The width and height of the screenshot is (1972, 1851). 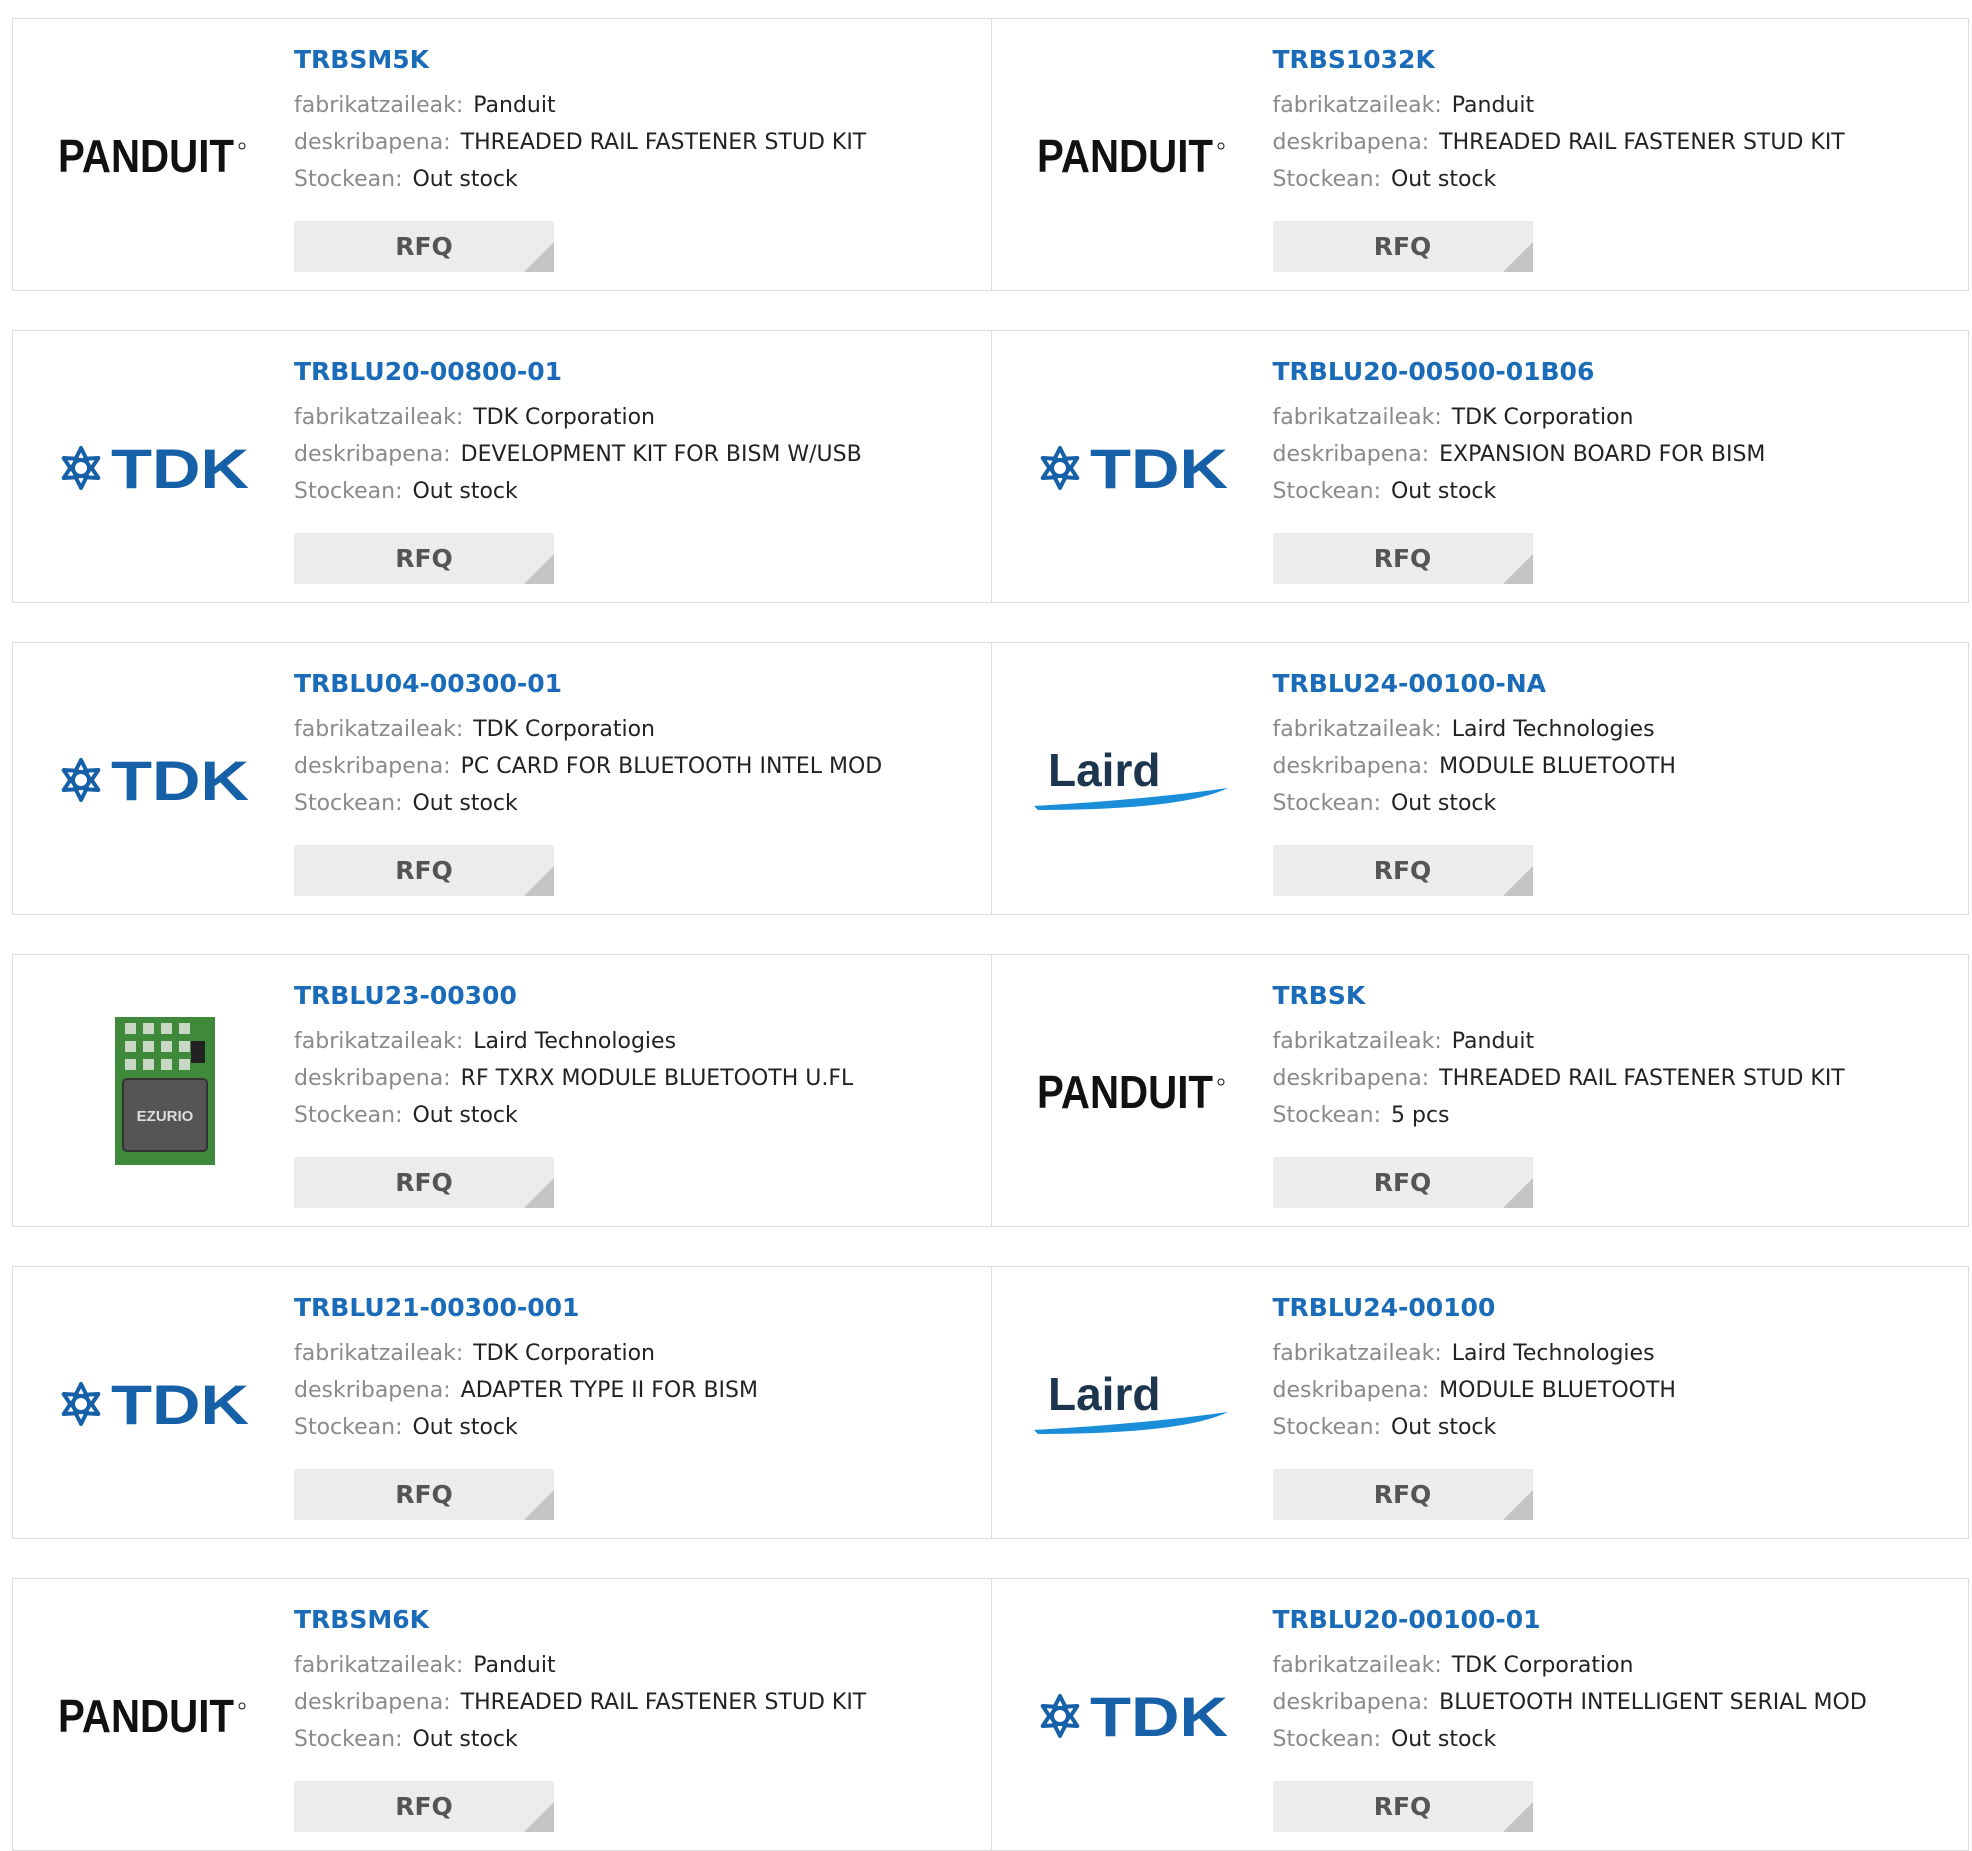 I want to click on manufacturer-value: Panduit, so click(x=1493, y=1041).